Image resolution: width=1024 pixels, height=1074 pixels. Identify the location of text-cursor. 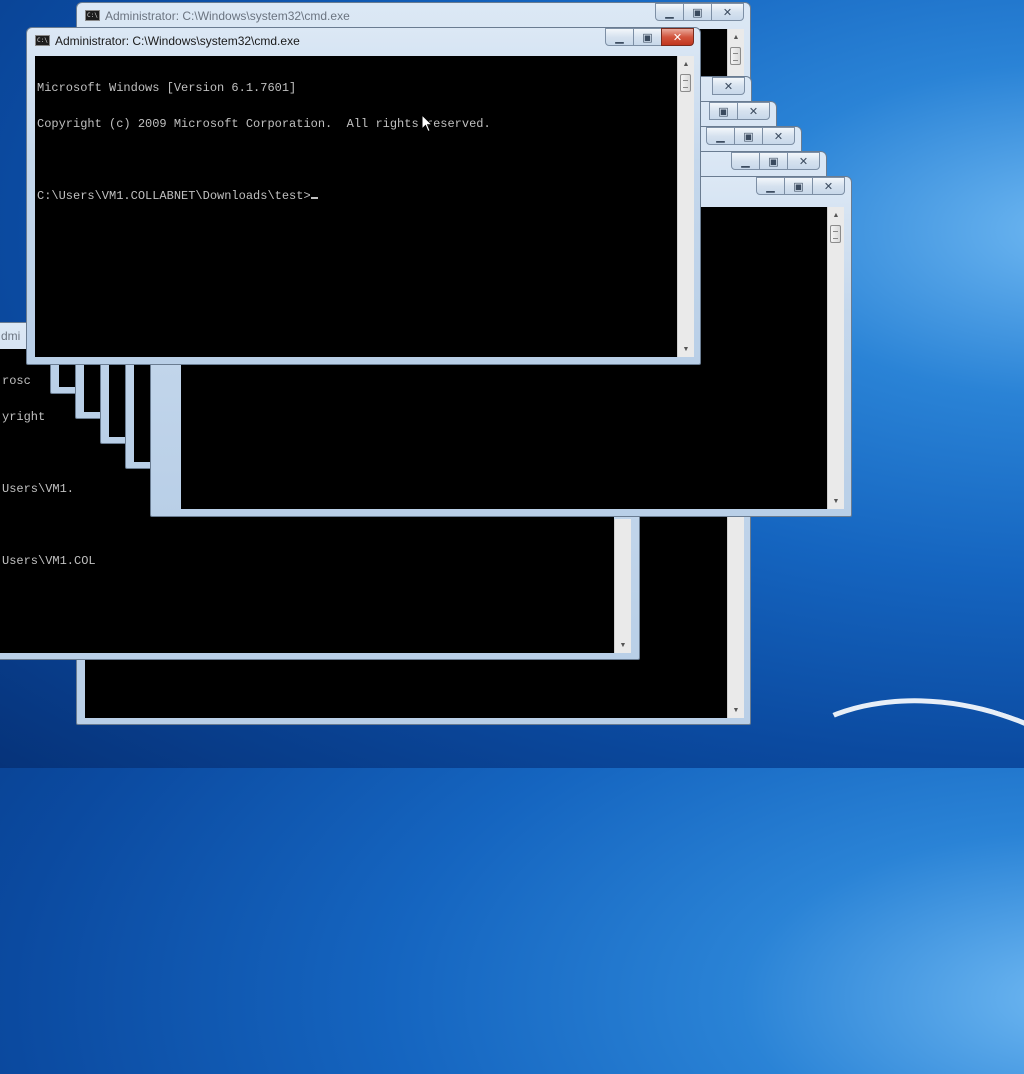
(314, 198).